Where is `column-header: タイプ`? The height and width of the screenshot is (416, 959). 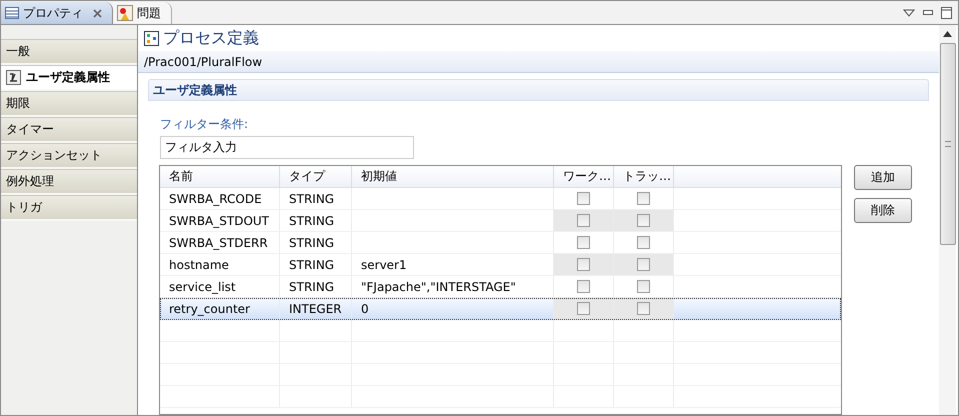 column-header: タイプ is located at coordinates (316, 176).